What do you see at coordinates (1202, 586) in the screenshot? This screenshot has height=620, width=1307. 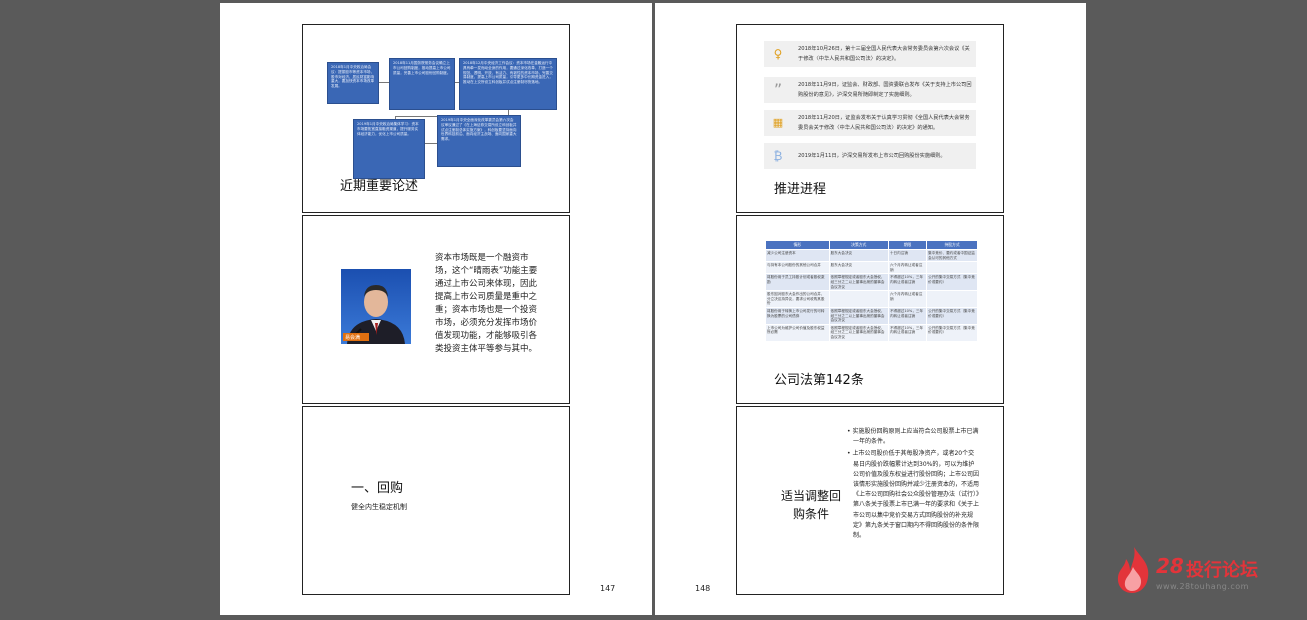 I see `logo-url: www.28touhang.com` at bounding box center [1202, 586].